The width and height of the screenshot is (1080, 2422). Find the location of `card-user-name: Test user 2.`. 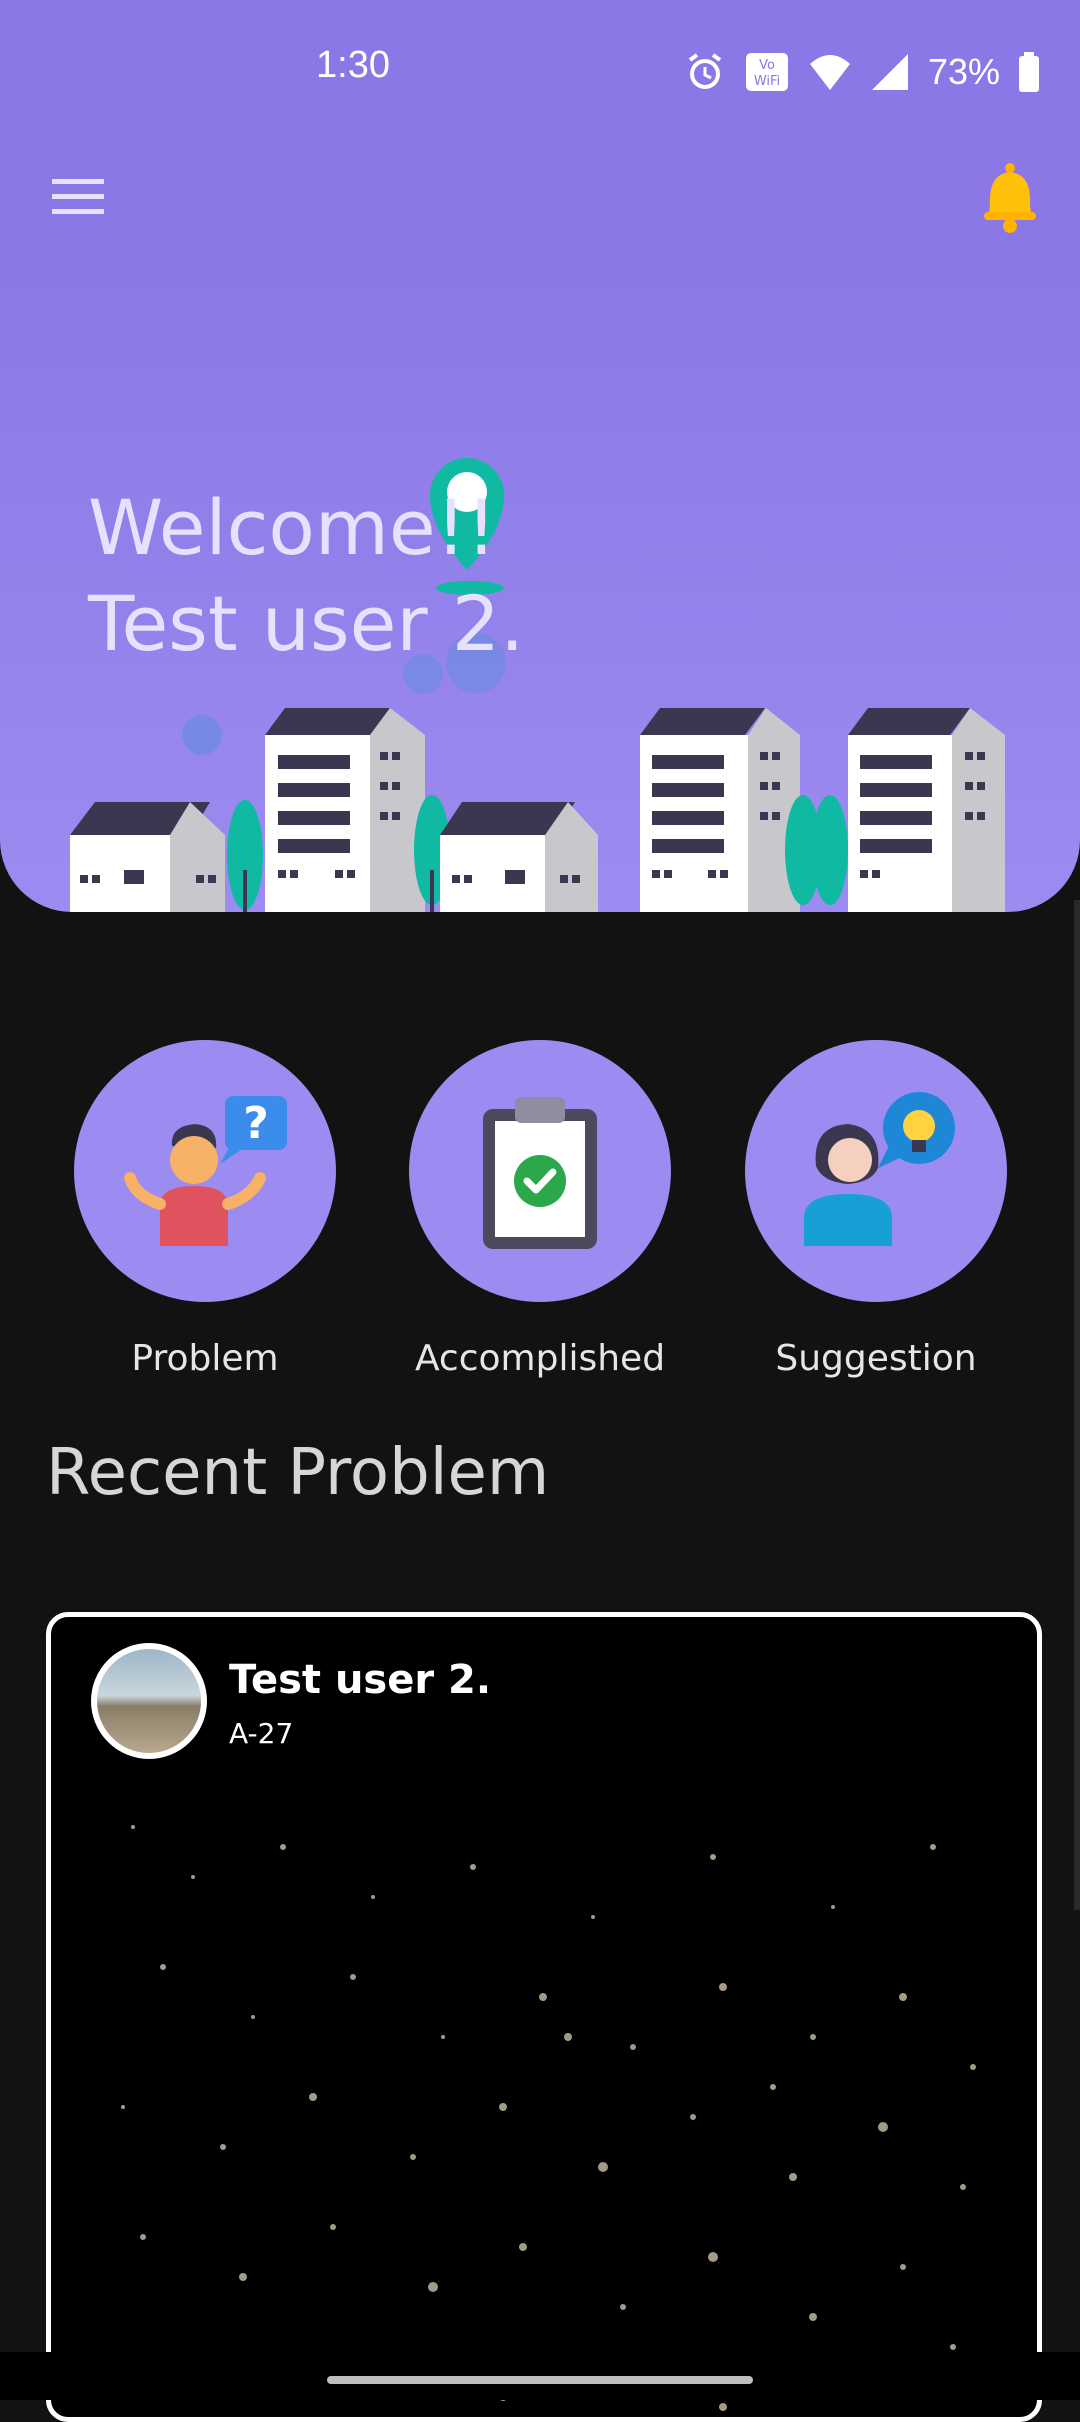

card-user-name: Test user 2. is located at coordinates (360, 1680).